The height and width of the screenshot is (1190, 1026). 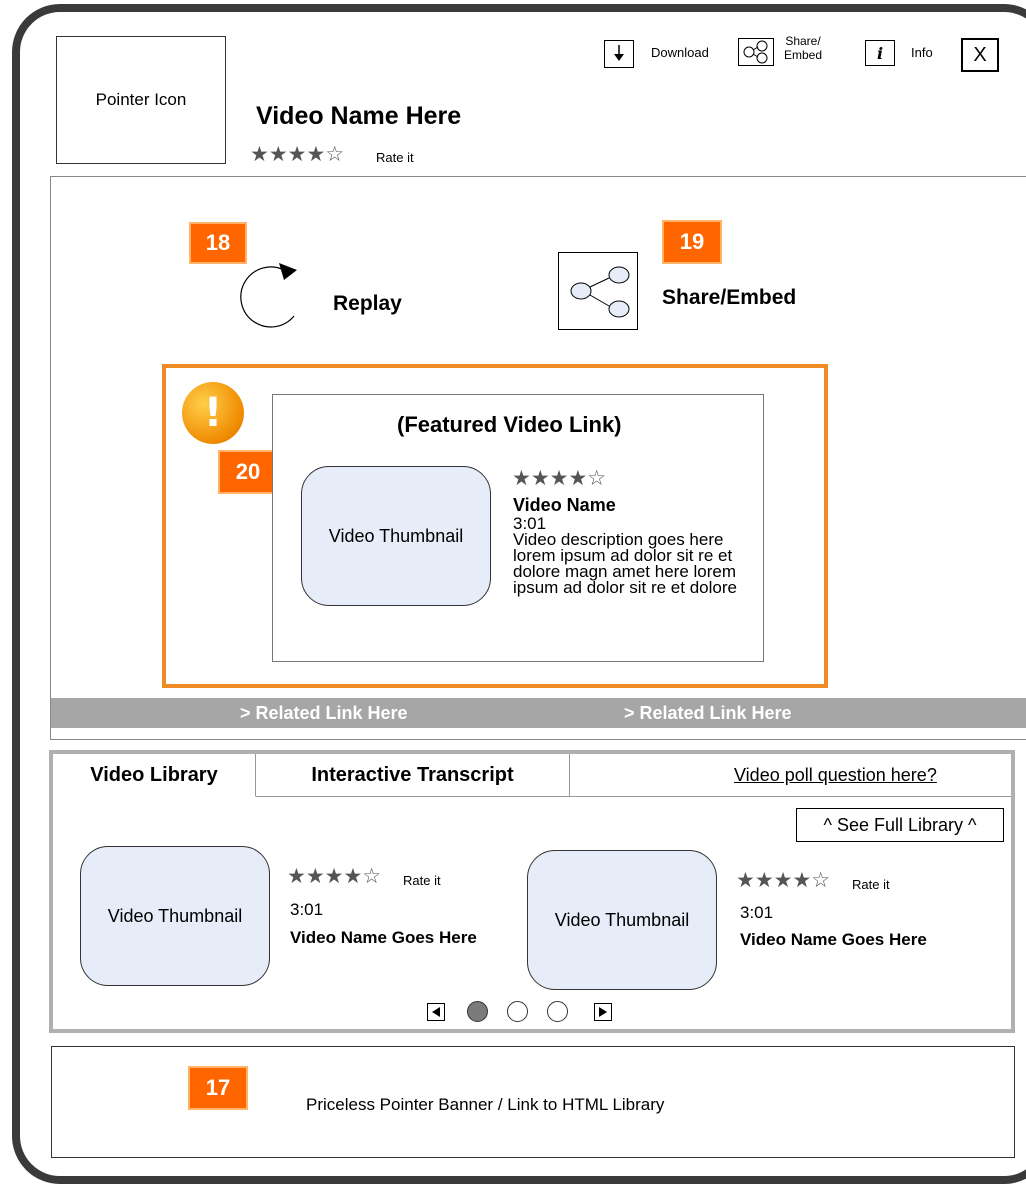 I want to click on tab-video-library-label: Video Library, so click(x=154, y=774).